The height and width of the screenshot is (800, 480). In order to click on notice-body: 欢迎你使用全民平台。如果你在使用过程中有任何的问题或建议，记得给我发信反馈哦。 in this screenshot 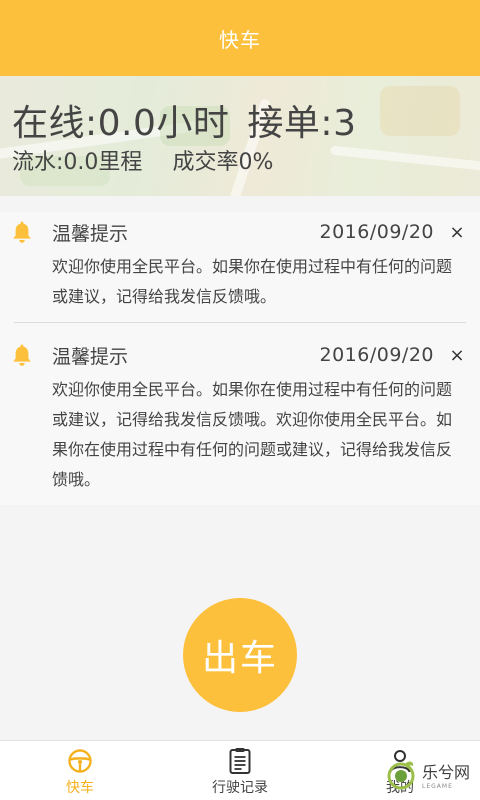, I will do `click(252, 281)`.